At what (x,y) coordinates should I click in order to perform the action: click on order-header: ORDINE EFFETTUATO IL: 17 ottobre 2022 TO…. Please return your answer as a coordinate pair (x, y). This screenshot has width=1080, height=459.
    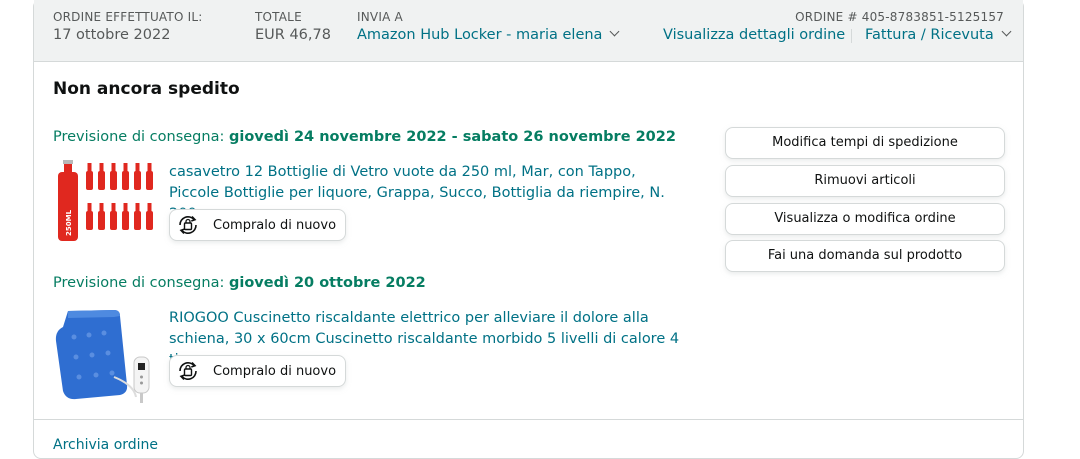
    Looking at the image, I should click on (528, 31).